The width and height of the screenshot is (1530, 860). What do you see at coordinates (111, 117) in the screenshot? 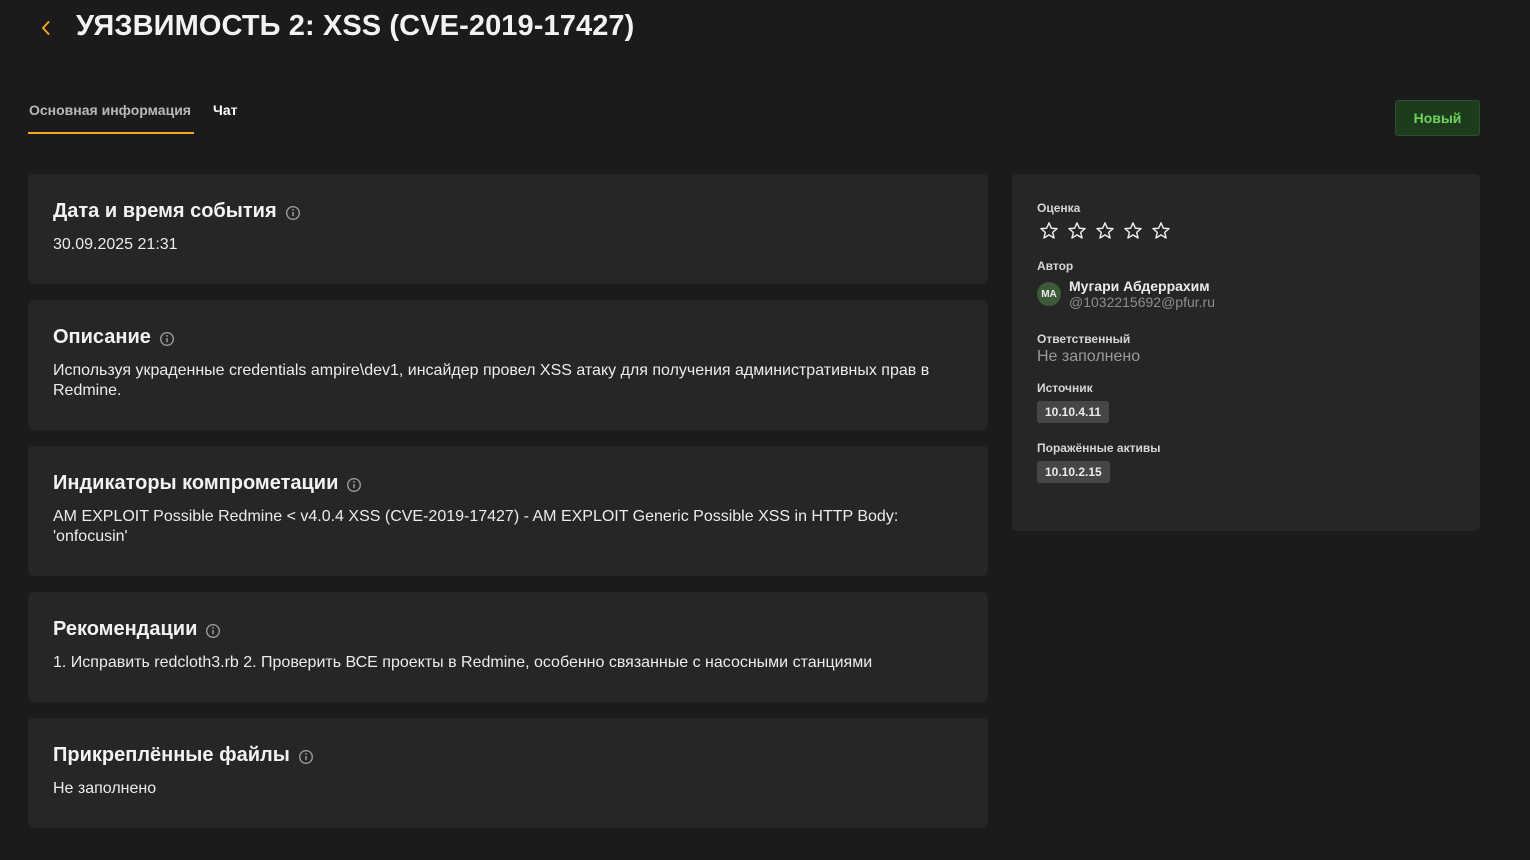
I see `tab-main-info: Основная информация` at bounding box center [111, 117].